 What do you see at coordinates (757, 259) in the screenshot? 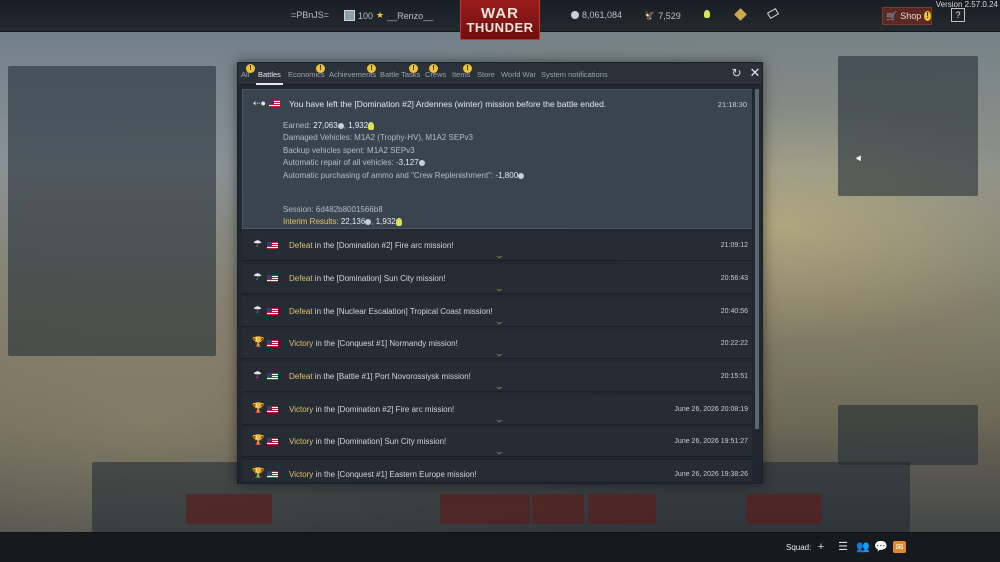
I see `scrollbar-thumb` at bounding box center [757, 259].